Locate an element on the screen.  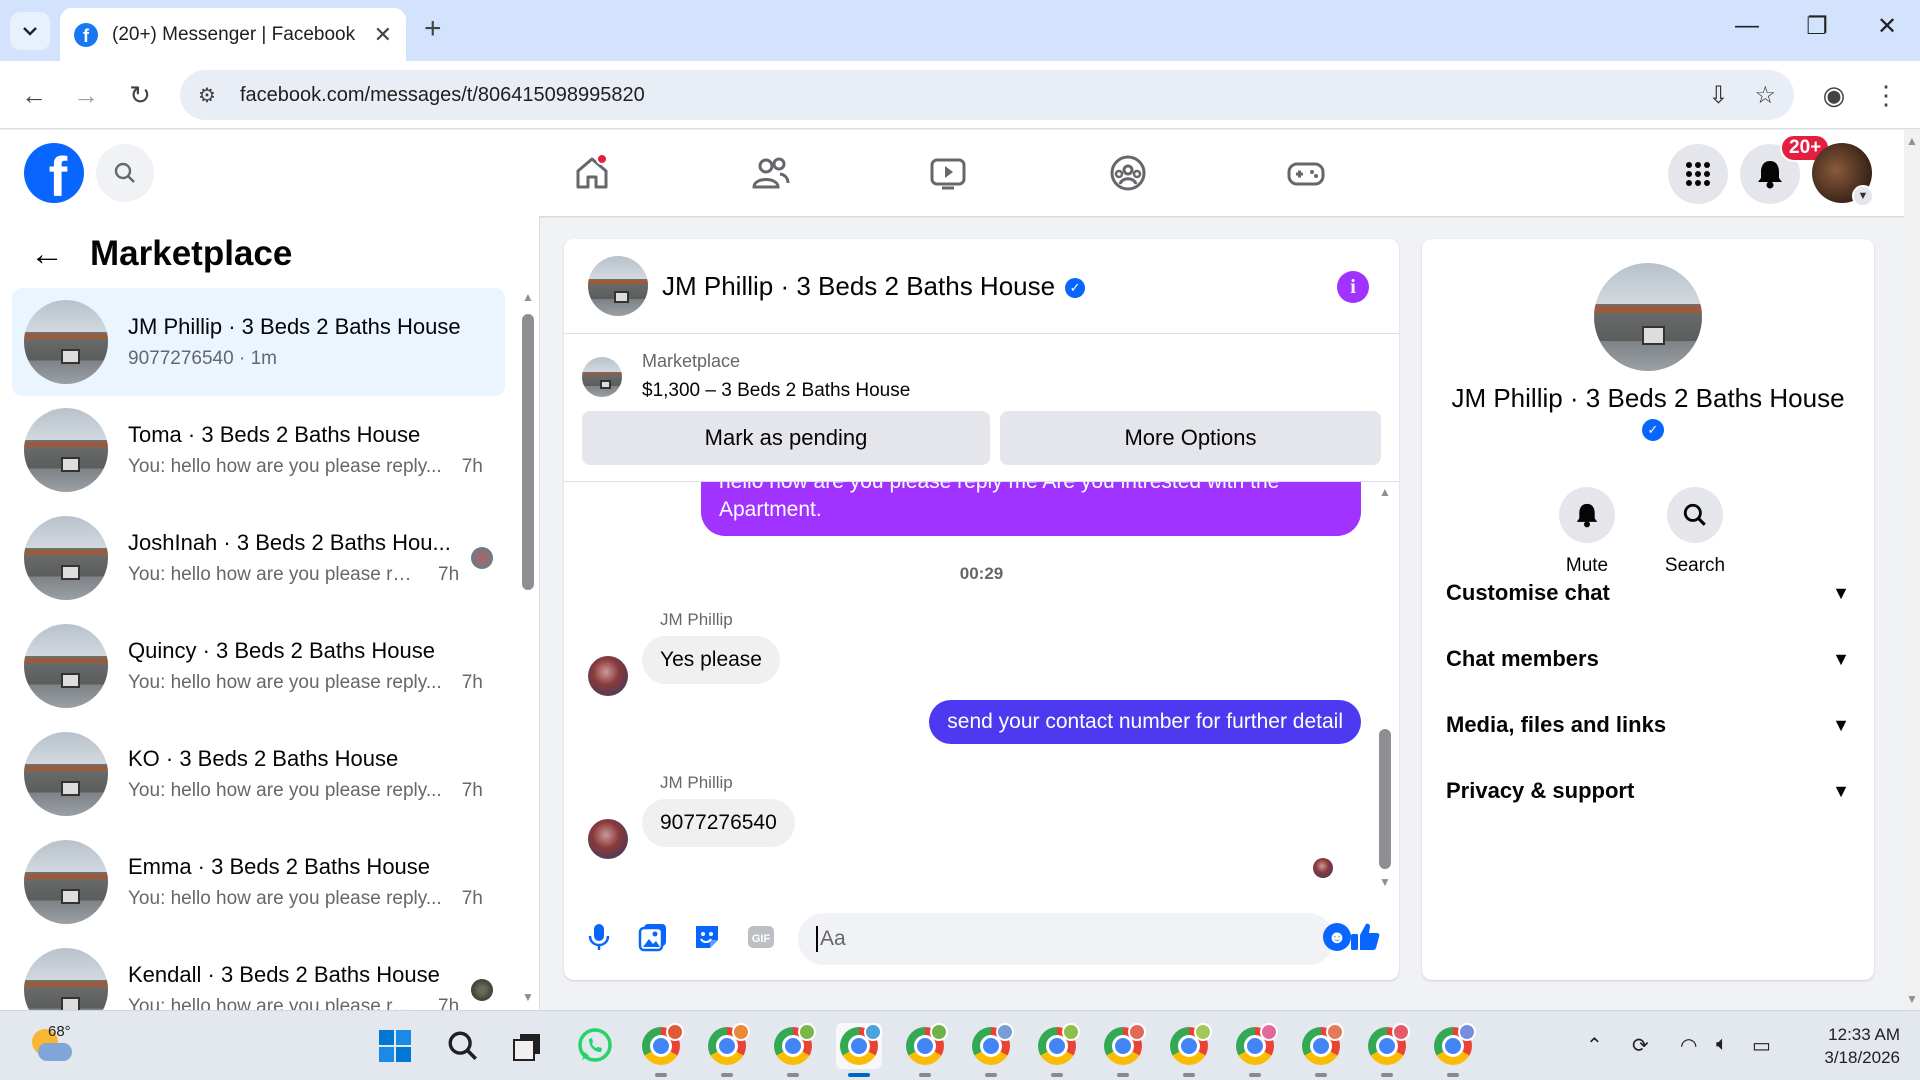
show-hidden-icons-chevron-icon: ⌃ is located at coordinates (1594, 1045).